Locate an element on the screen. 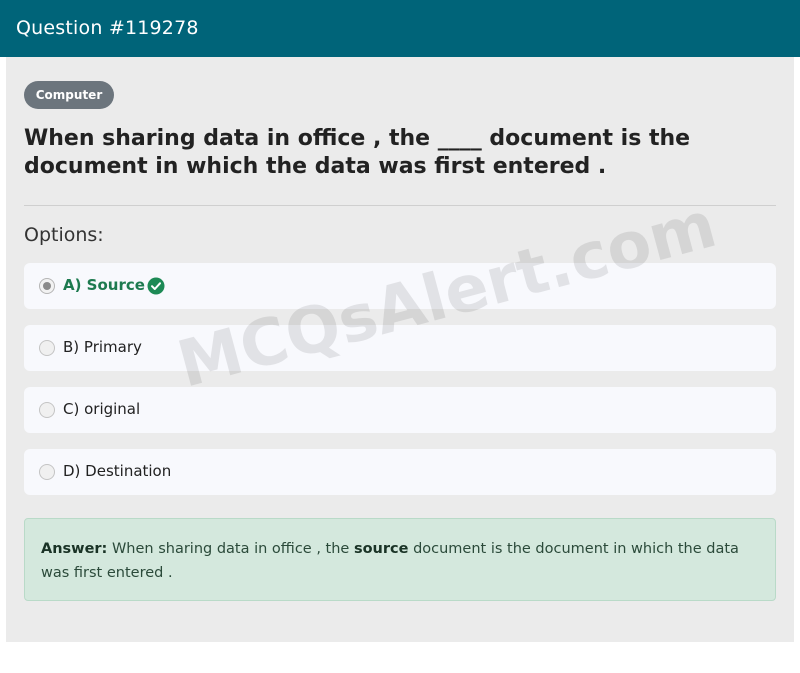 This screenshot has width=800, height=673. option-label: A) Source is located at coordinates (104, 285).